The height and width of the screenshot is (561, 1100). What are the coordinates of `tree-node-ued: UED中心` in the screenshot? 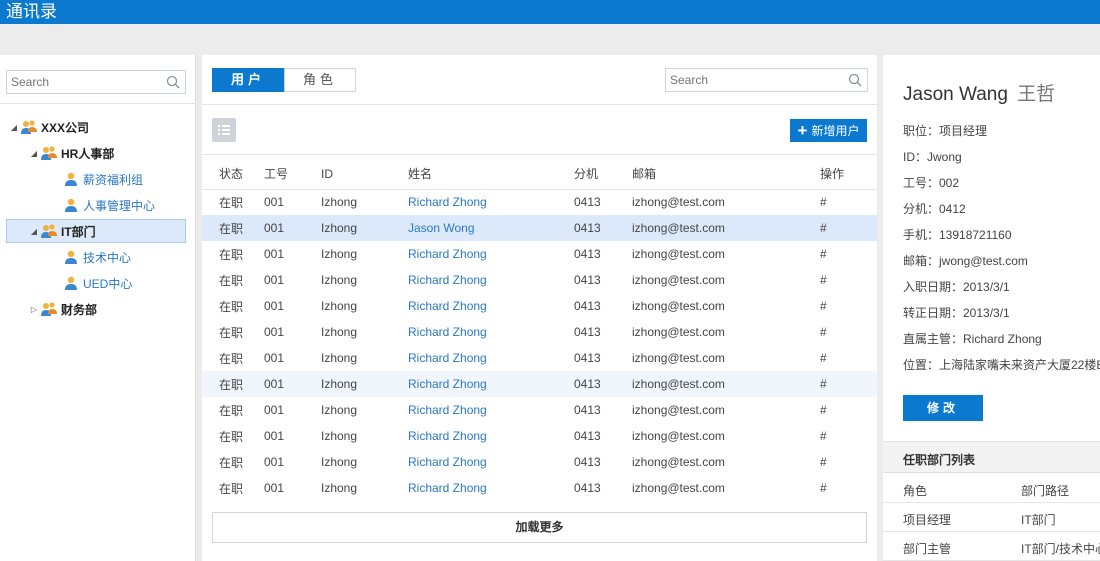 It's located at (97, 283).